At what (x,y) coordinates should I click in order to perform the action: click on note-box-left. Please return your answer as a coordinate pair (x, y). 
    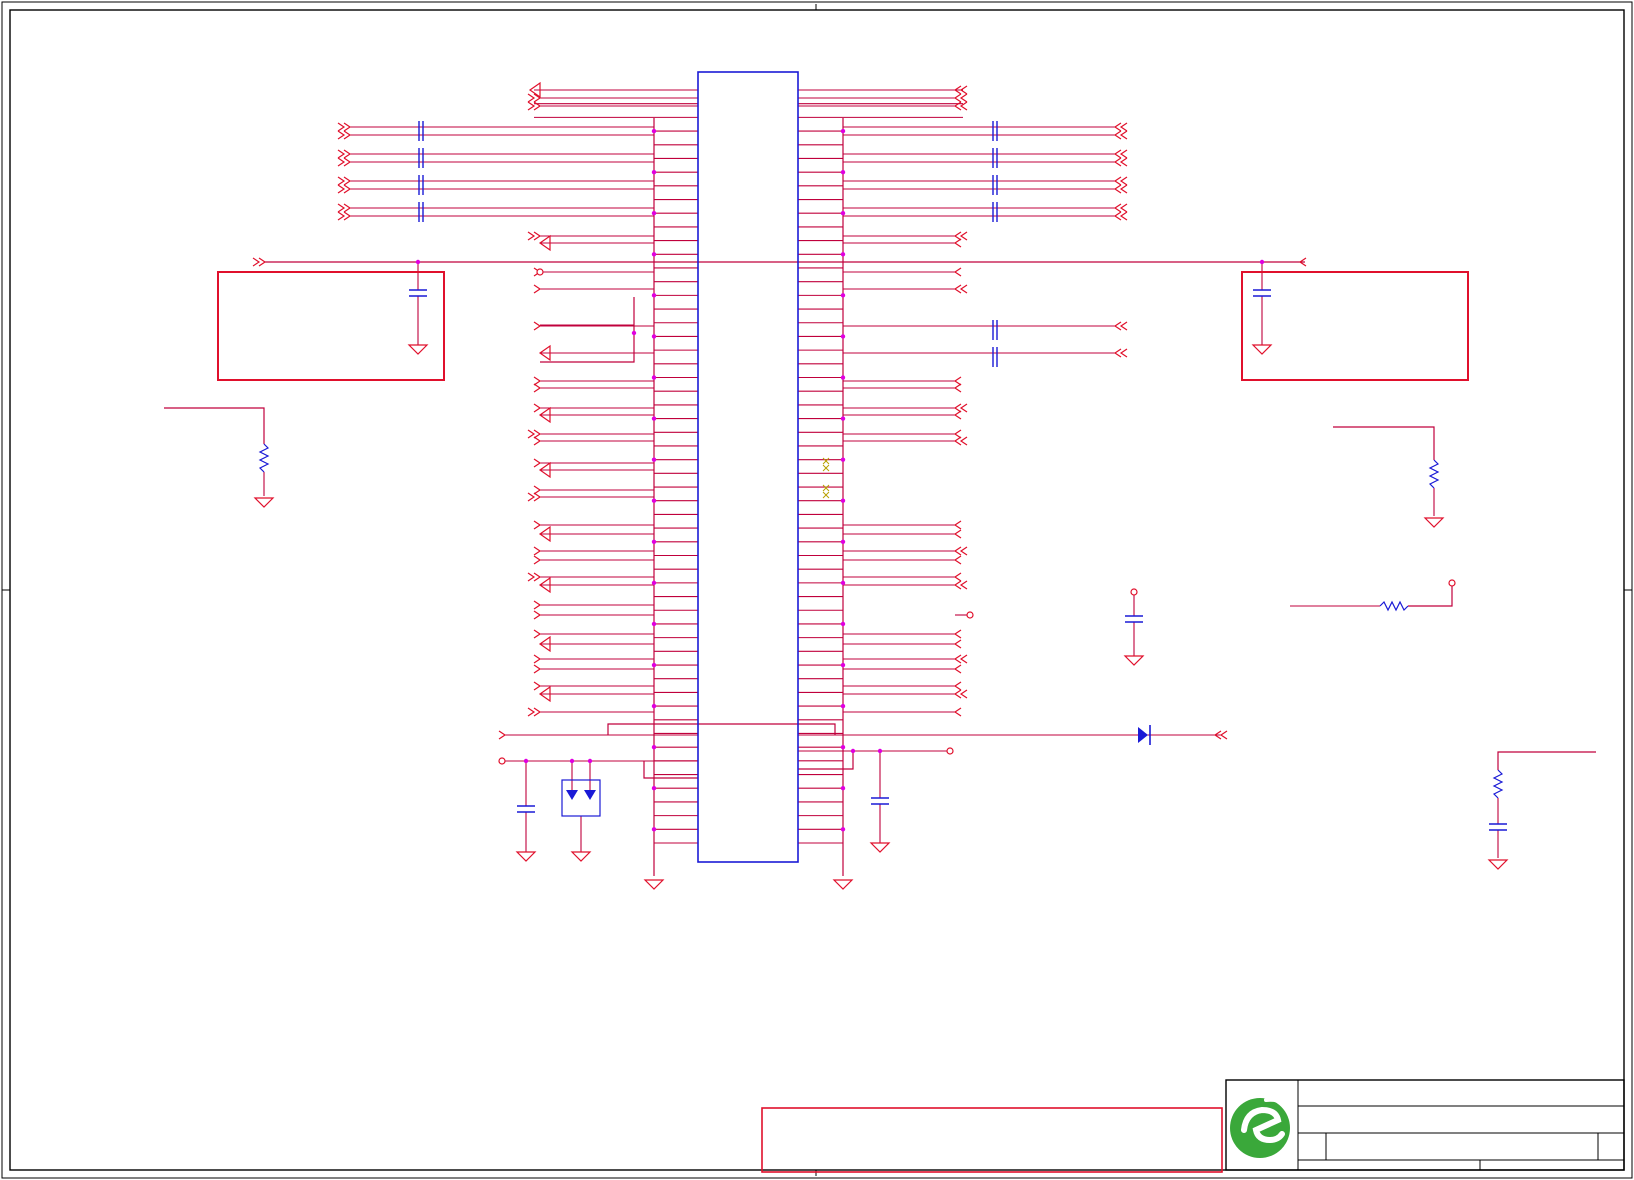
    Looking at the image, I should click on (331, 326).